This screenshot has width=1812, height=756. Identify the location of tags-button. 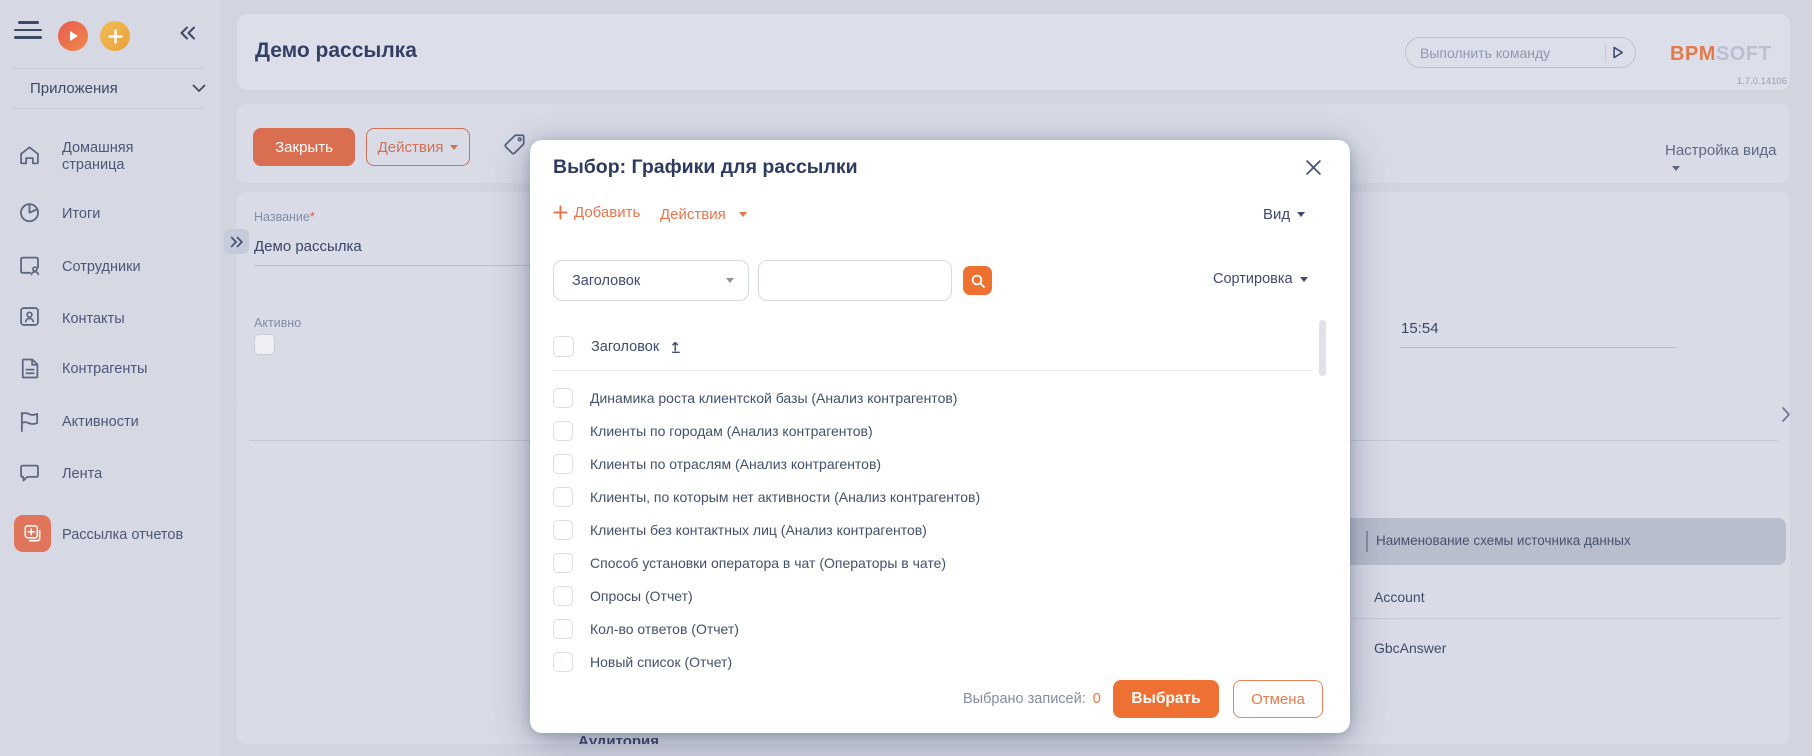
(514, 147).